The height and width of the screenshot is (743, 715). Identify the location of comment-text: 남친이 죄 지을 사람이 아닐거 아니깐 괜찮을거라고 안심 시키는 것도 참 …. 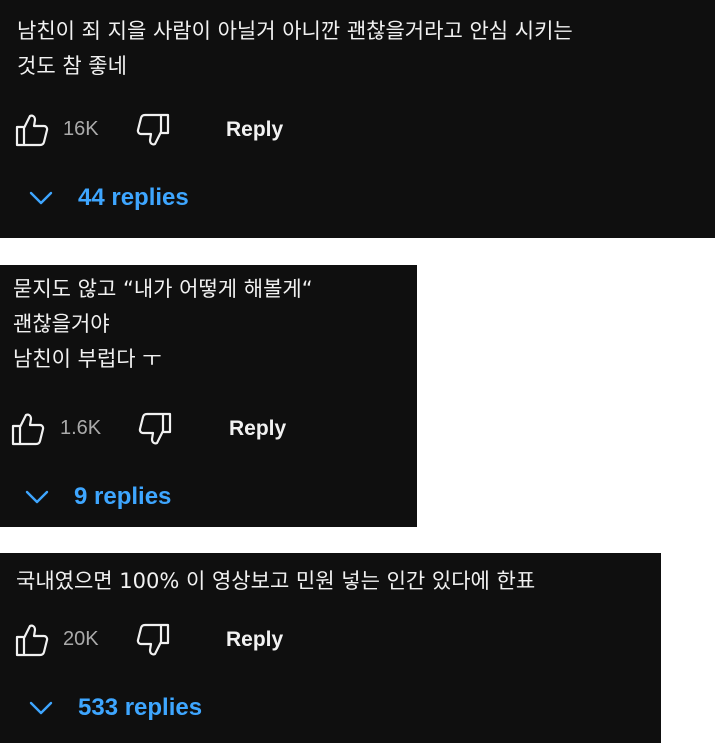
(295, 49).